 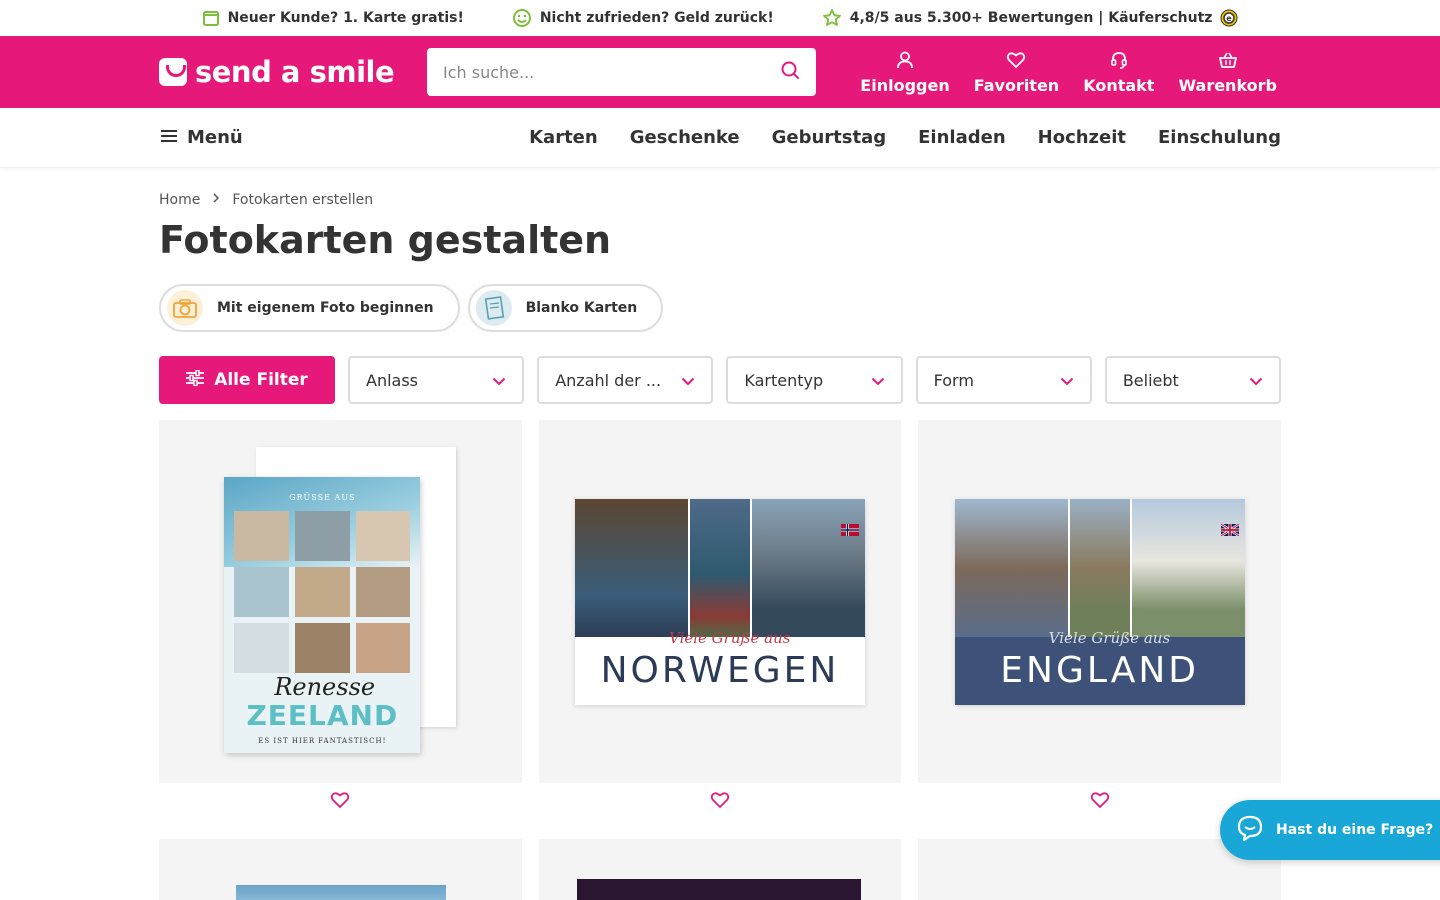 I want to click on product-image: Viele Grüße aus ENGLAND, so click(x=1100, y=601).